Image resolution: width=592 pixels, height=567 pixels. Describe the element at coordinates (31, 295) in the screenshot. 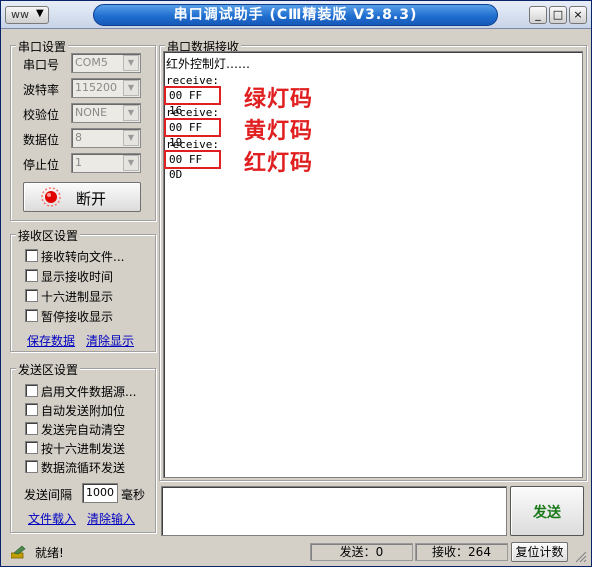

I see `hex-display-checkbox` at that location.